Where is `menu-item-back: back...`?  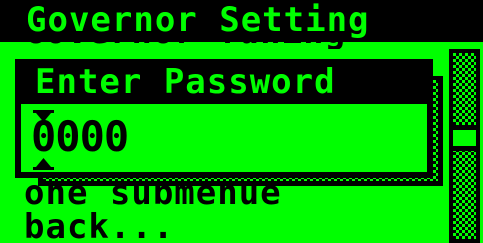
menu-item-back: back... is located at coordinates (99, 226).